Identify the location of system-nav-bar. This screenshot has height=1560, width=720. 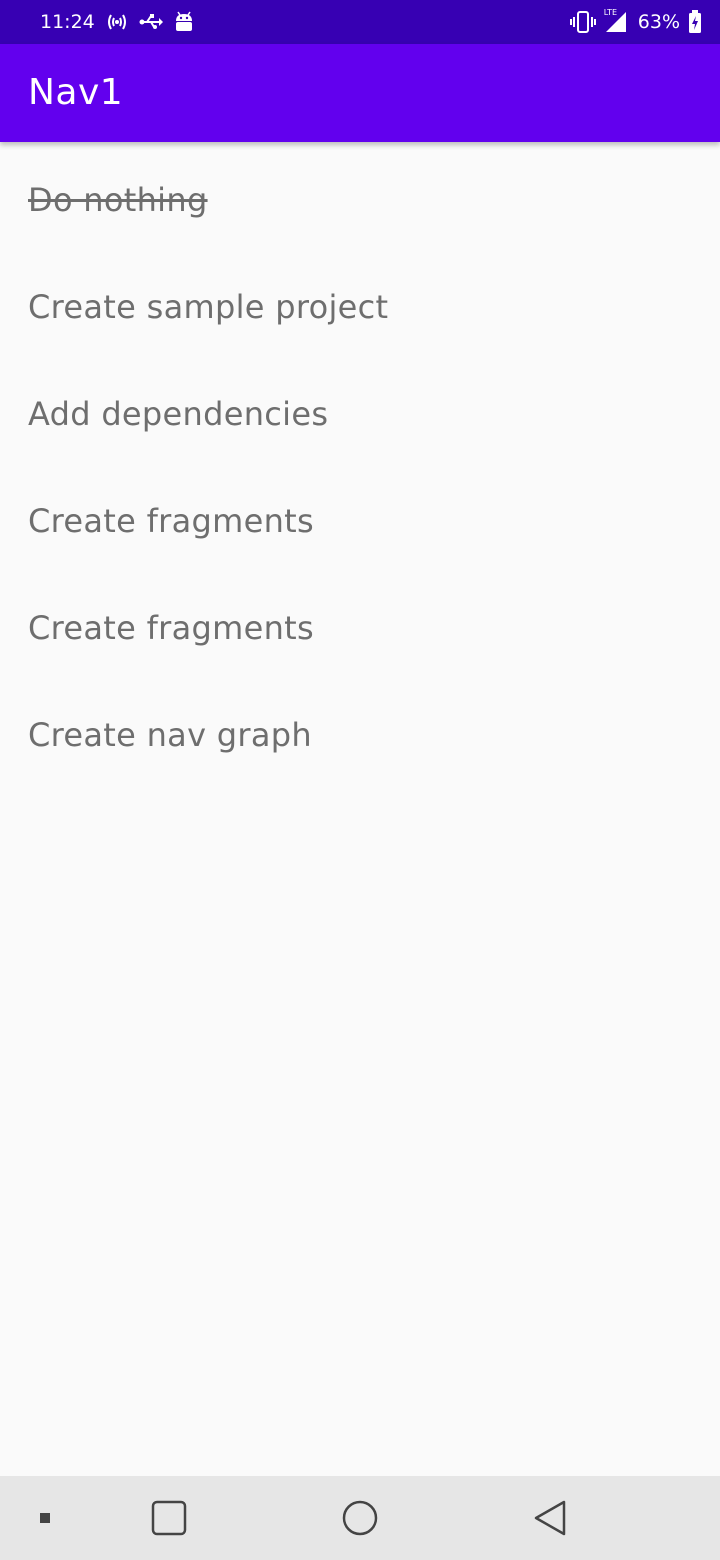
(360, 1518).